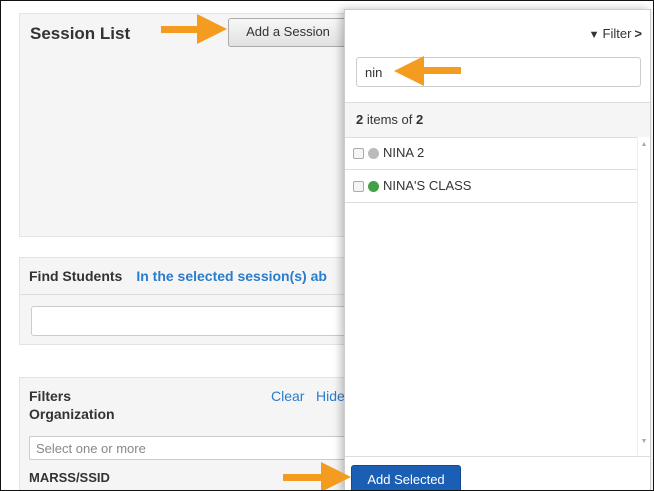 The width and height of the screenshot is (654, 491). I want to click on add-selected-button: Add Selected, so click(406, 477).